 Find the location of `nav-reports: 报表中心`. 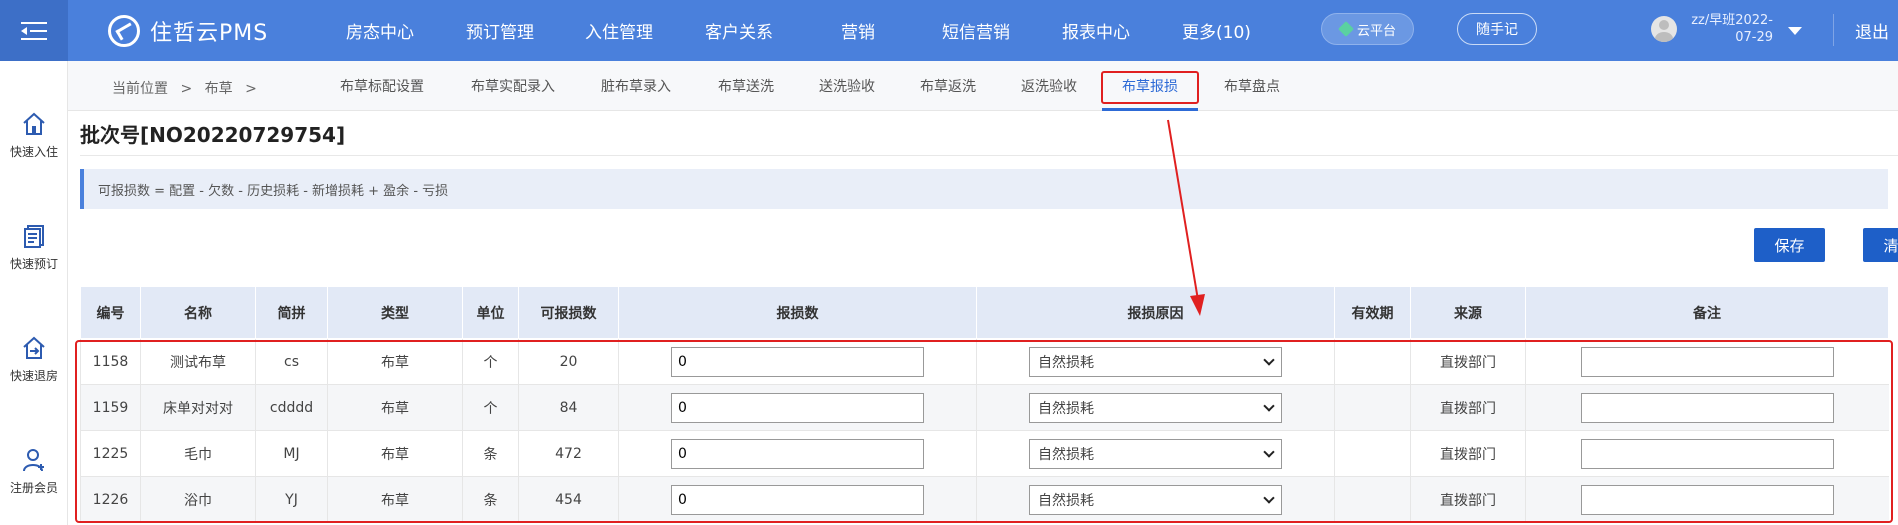

nav-reports: 报表中心 is located at coordinates (1096, 30).